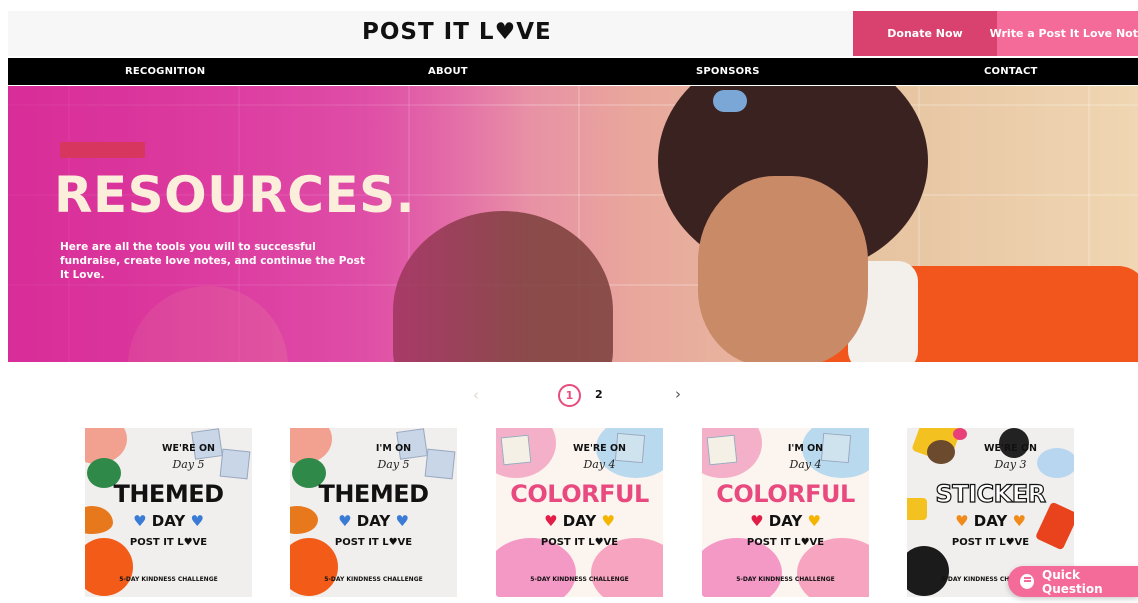 The width and height of the screenshot is (1138, 603). I want to click on donate-now-button: Donate Now, so click(925, 33).